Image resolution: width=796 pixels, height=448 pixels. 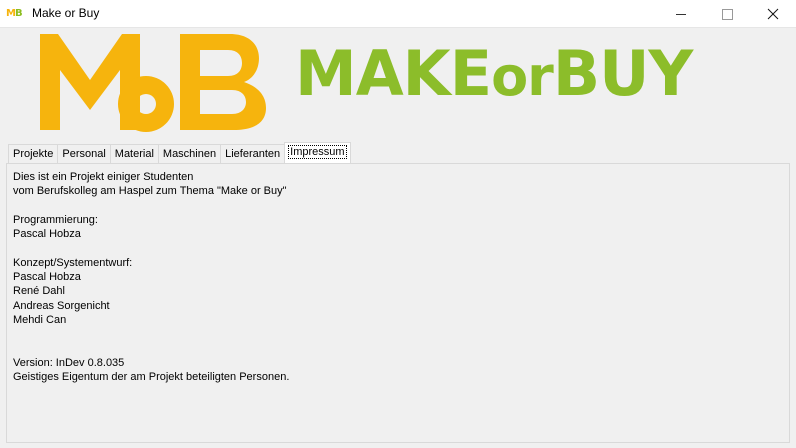 I want to click on title-bar: MB Make or Buy, so click(x=398, y=14).